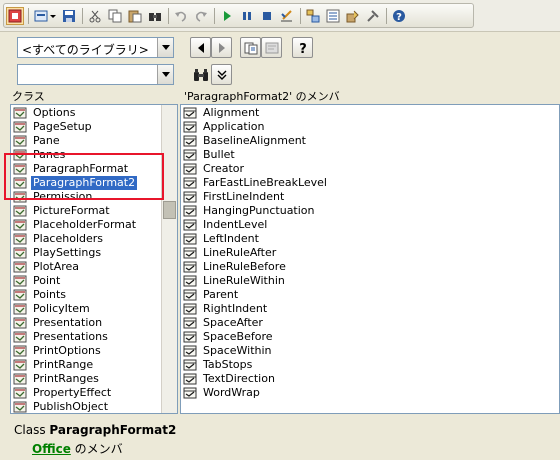 This screenshot has height=460, width=560. What do you see at coordinates (169, 259) in the screenshot?
I see `classes-scrollbar` at bounding box center [169, 259].